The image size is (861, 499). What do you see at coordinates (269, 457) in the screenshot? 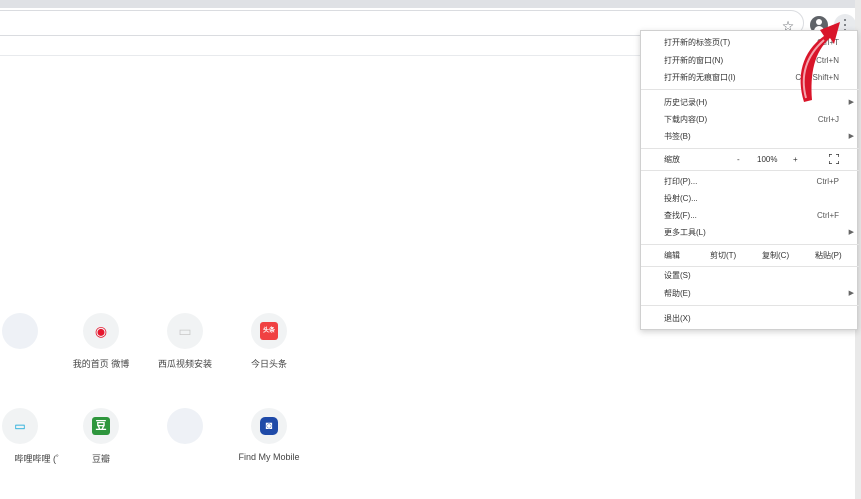
I see `shortcut-label: Find My Mobile` at bounding box center [269, 457].